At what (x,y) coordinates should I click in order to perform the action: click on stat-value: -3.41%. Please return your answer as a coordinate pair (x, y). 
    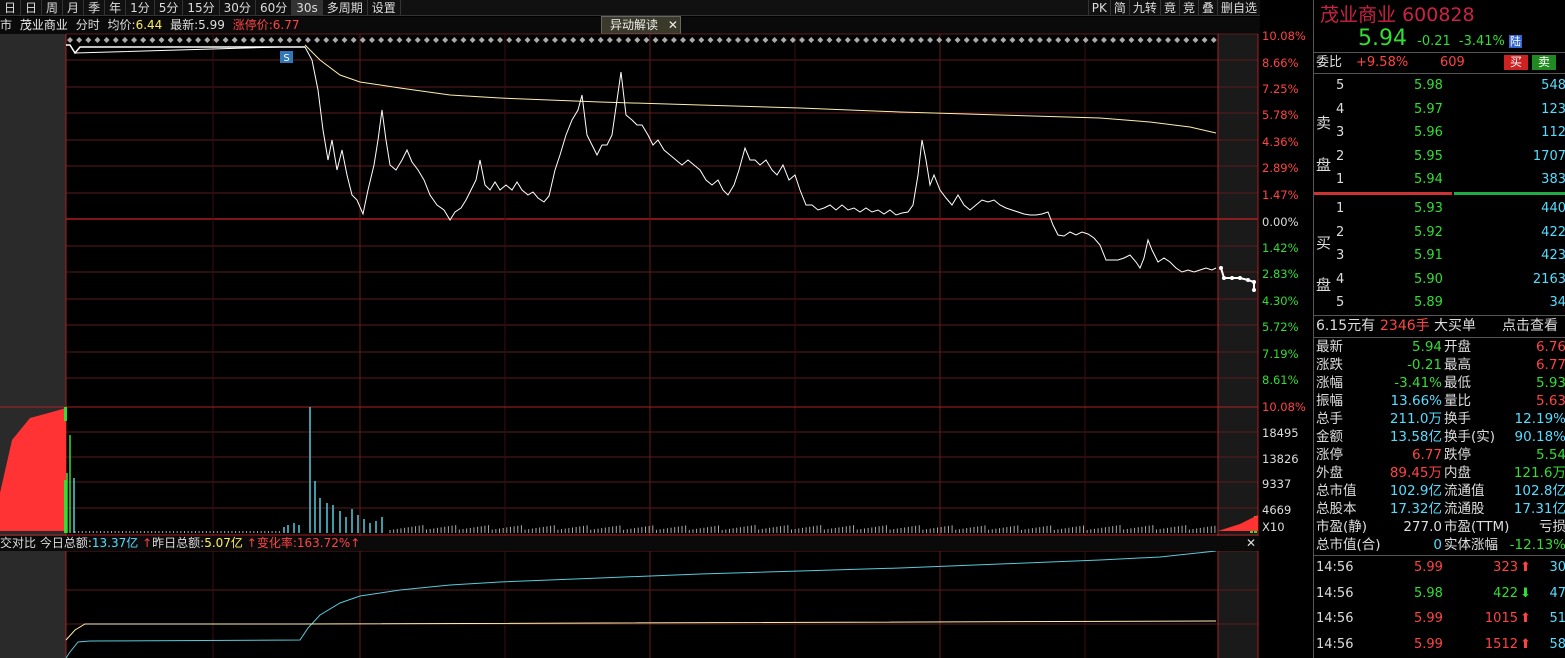
    Looking at the image, I should click on (1418, 383).